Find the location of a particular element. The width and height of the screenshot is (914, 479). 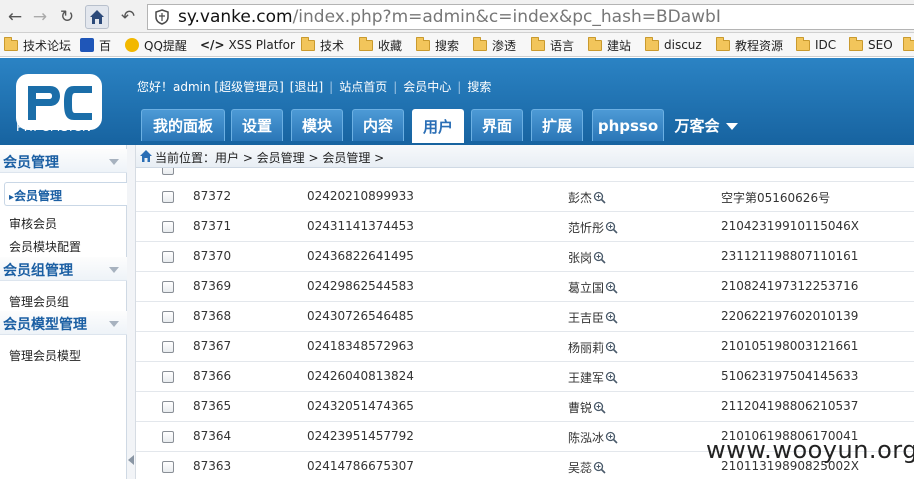

top-links: 您好！admin [超级管理员] [退出] | 站点首页 | 会员中心 | 搜索 is located at coordinates (314, 86).